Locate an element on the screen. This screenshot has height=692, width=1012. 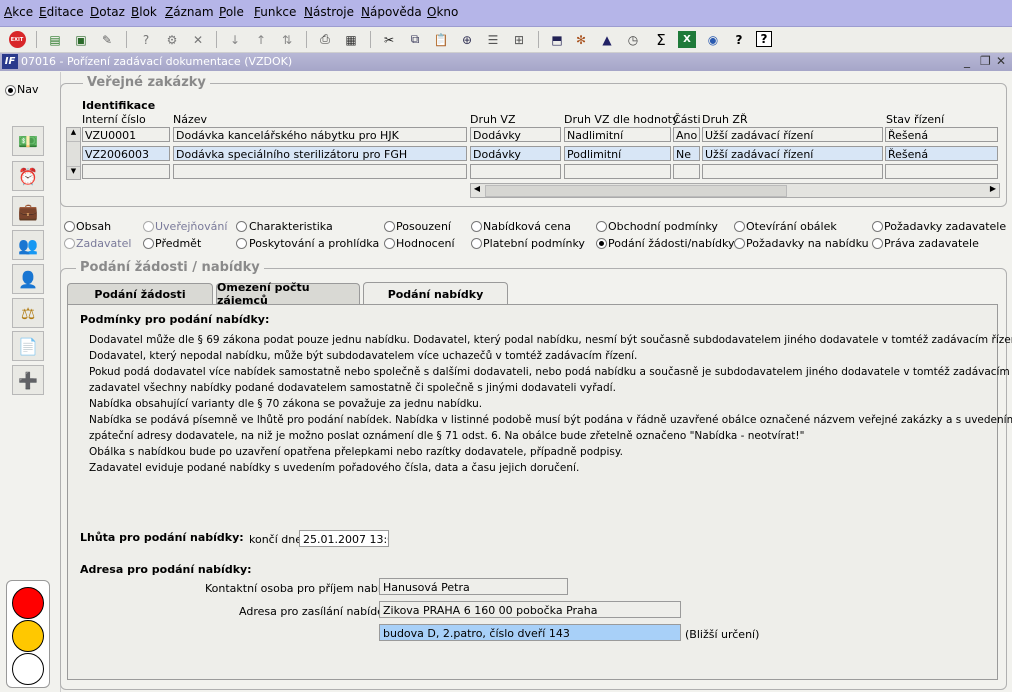
table-cell: VZU0001 is located at coordinates (126, 134).